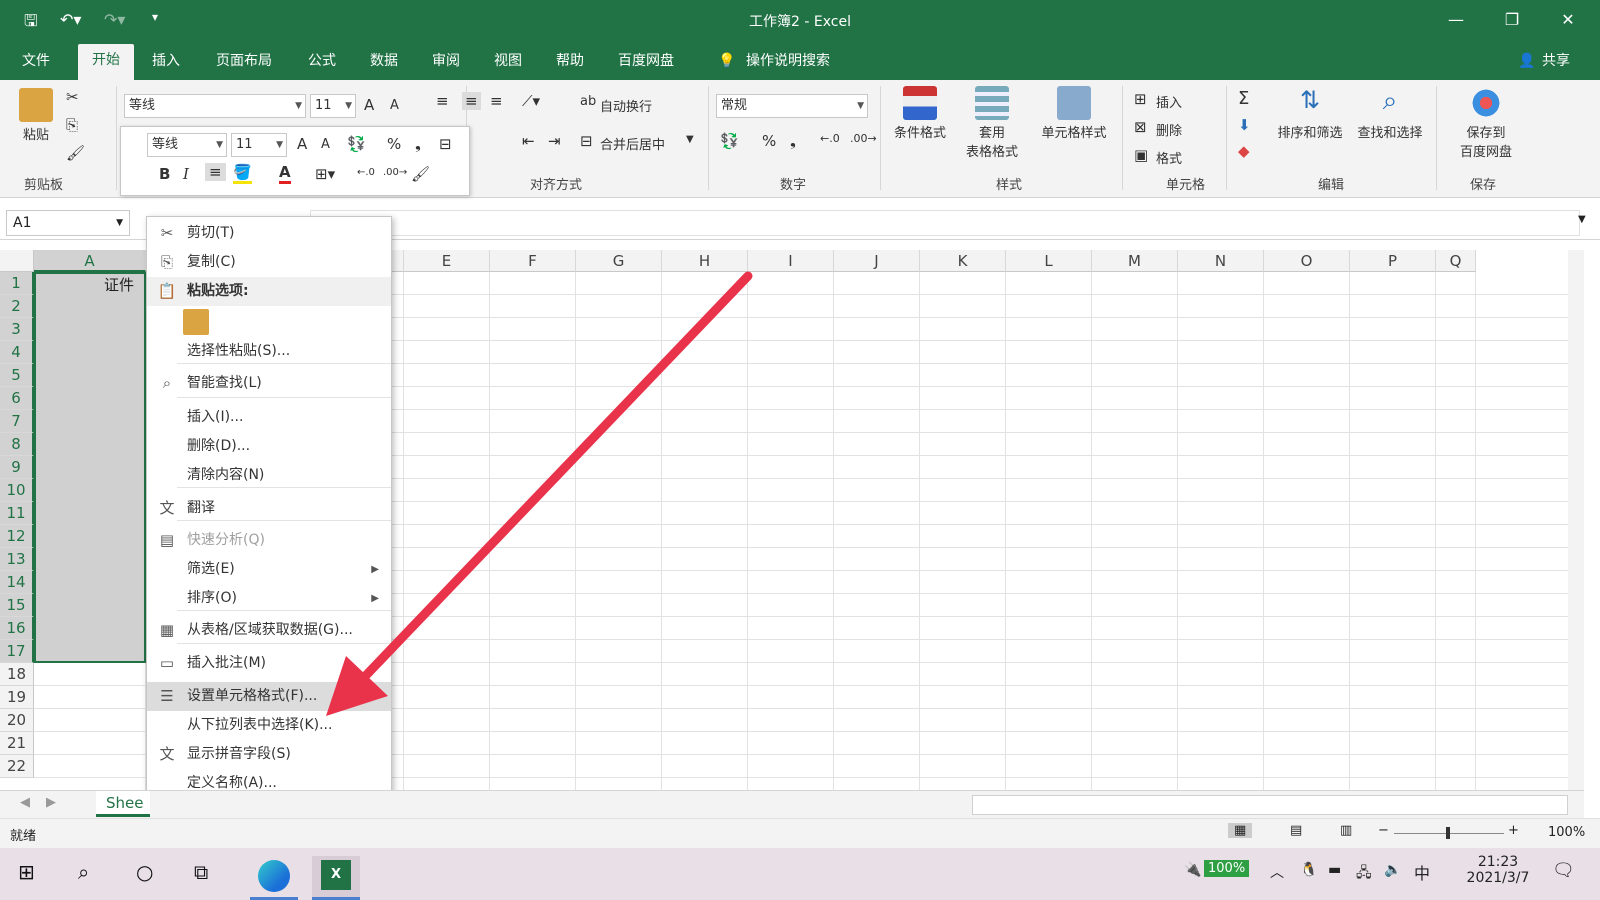 The image size is (1600, 900). What do you see at coordinates (269, 540) in the screenshot?
I see `context-menu-item-quick-analysis: ▤ 快速分析(Q)` at bounding box center [269, 540].